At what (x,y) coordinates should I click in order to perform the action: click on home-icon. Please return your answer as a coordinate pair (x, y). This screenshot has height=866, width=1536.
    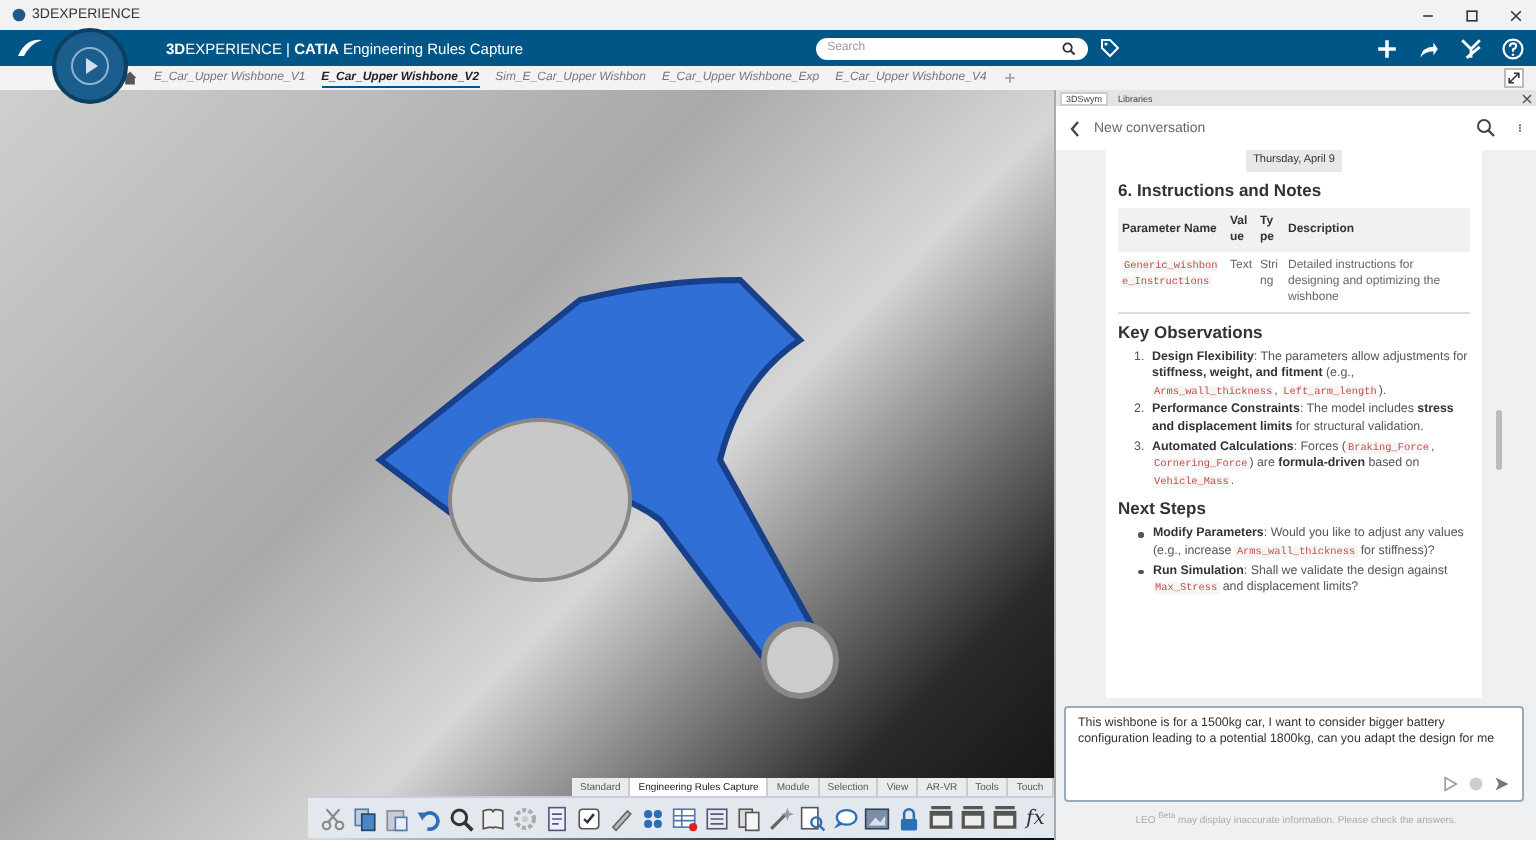
    Looking at the image, I should click on (130, 78).